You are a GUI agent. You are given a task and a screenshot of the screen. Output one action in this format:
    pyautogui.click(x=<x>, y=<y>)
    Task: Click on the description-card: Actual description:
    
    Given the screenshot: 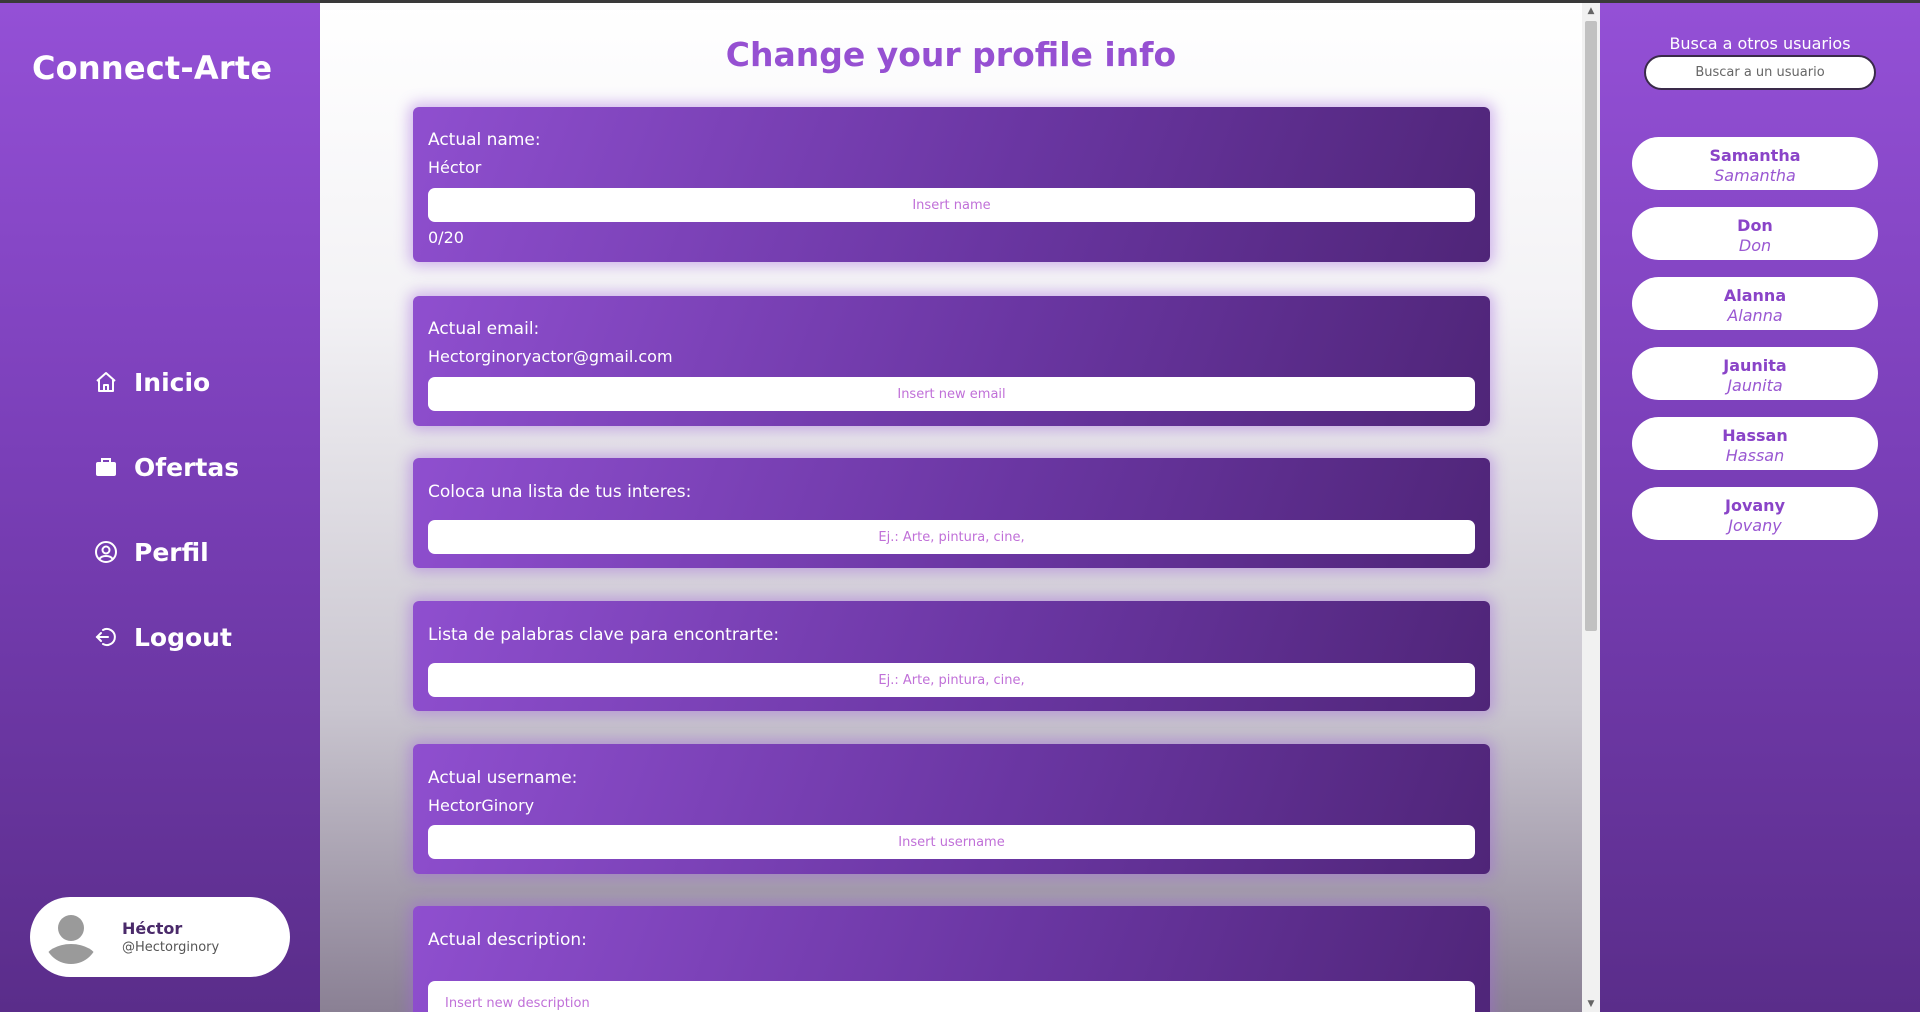 What is the action you would take?
    pyautogui.click(x=951, y=959)
    